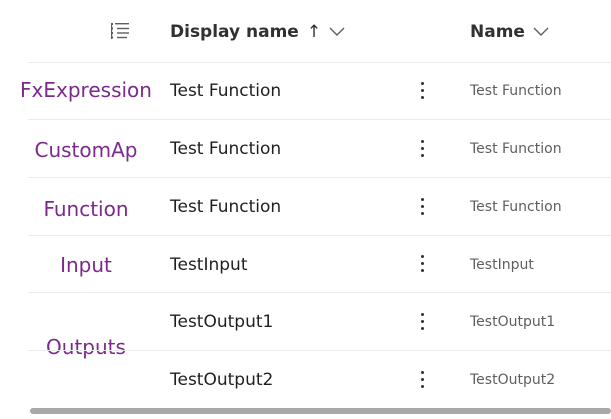  Describe the element at coordinates (209, 265) in the screenshot. I see `cell-display-name: TestInput` at that location.